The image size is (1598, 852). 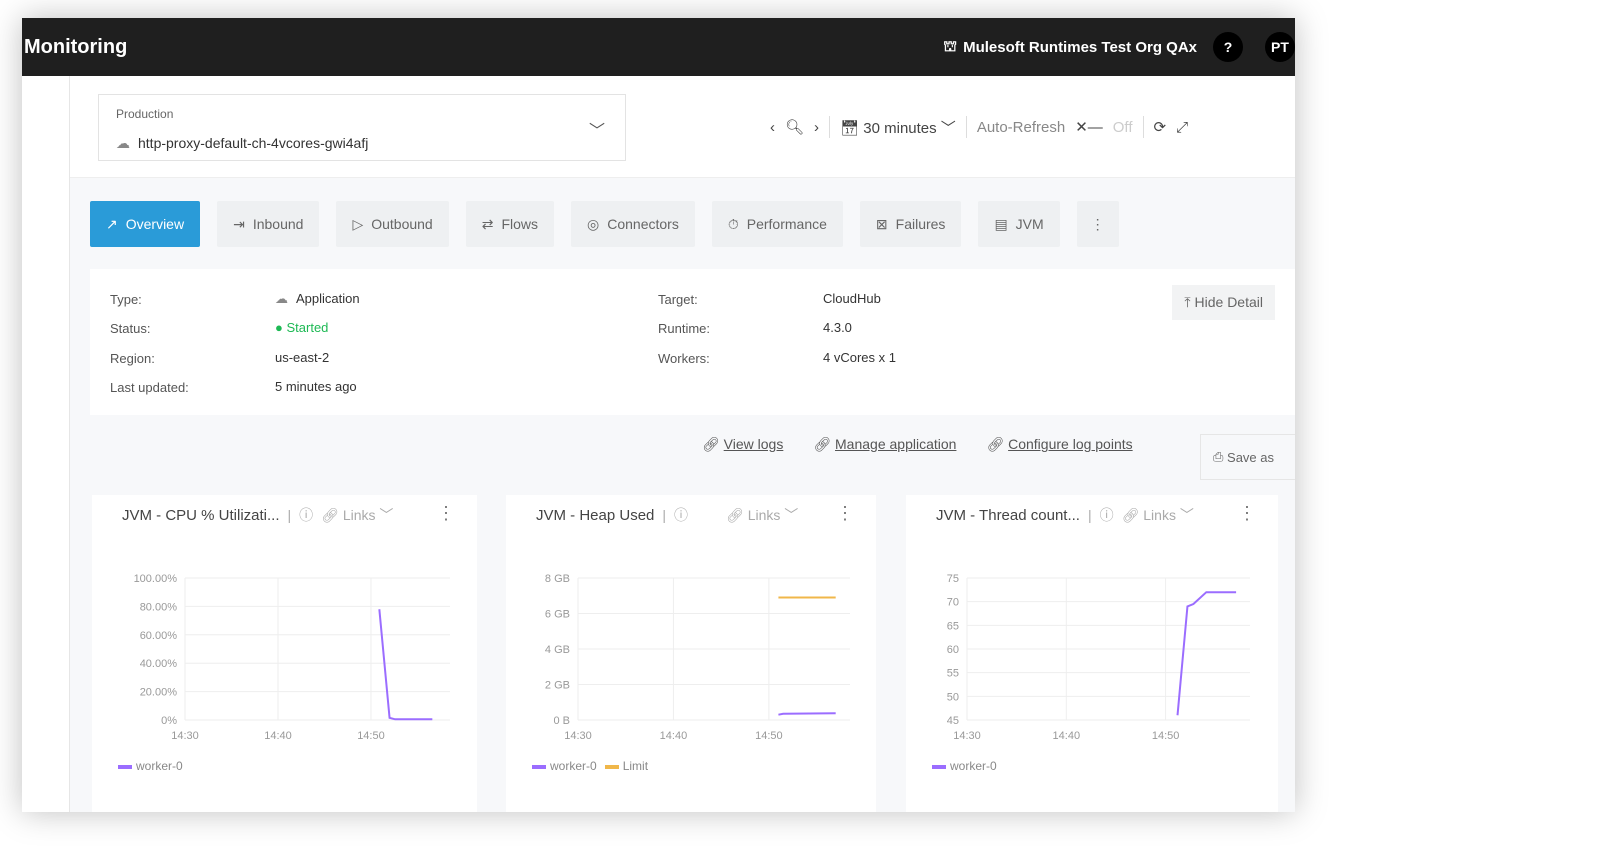 I want to click on target-value: CloudHub, so click(x=852, y=298).